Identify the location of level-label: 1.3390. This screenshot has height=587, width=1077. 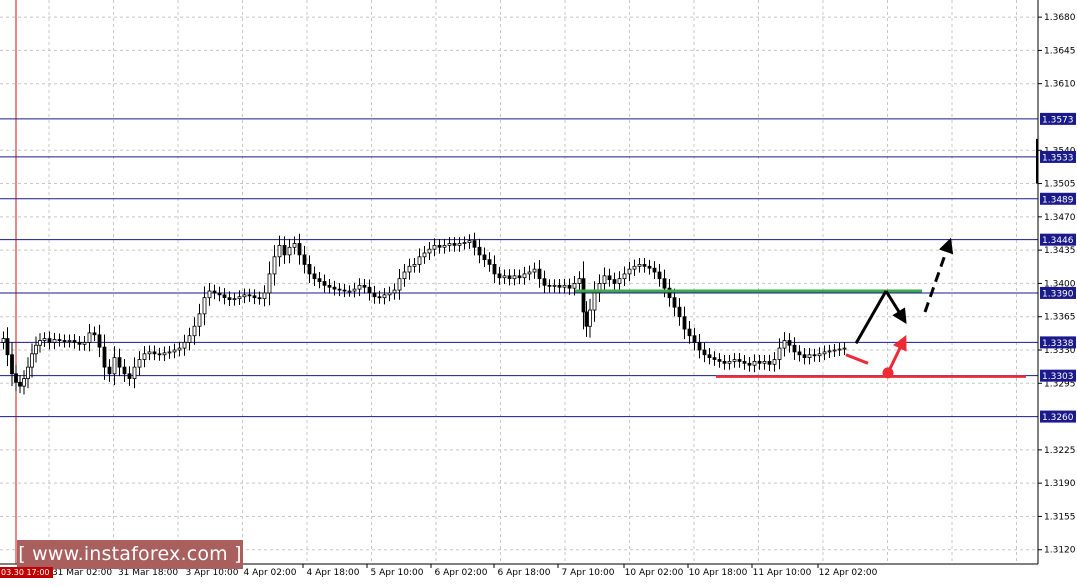
(1058, 294).